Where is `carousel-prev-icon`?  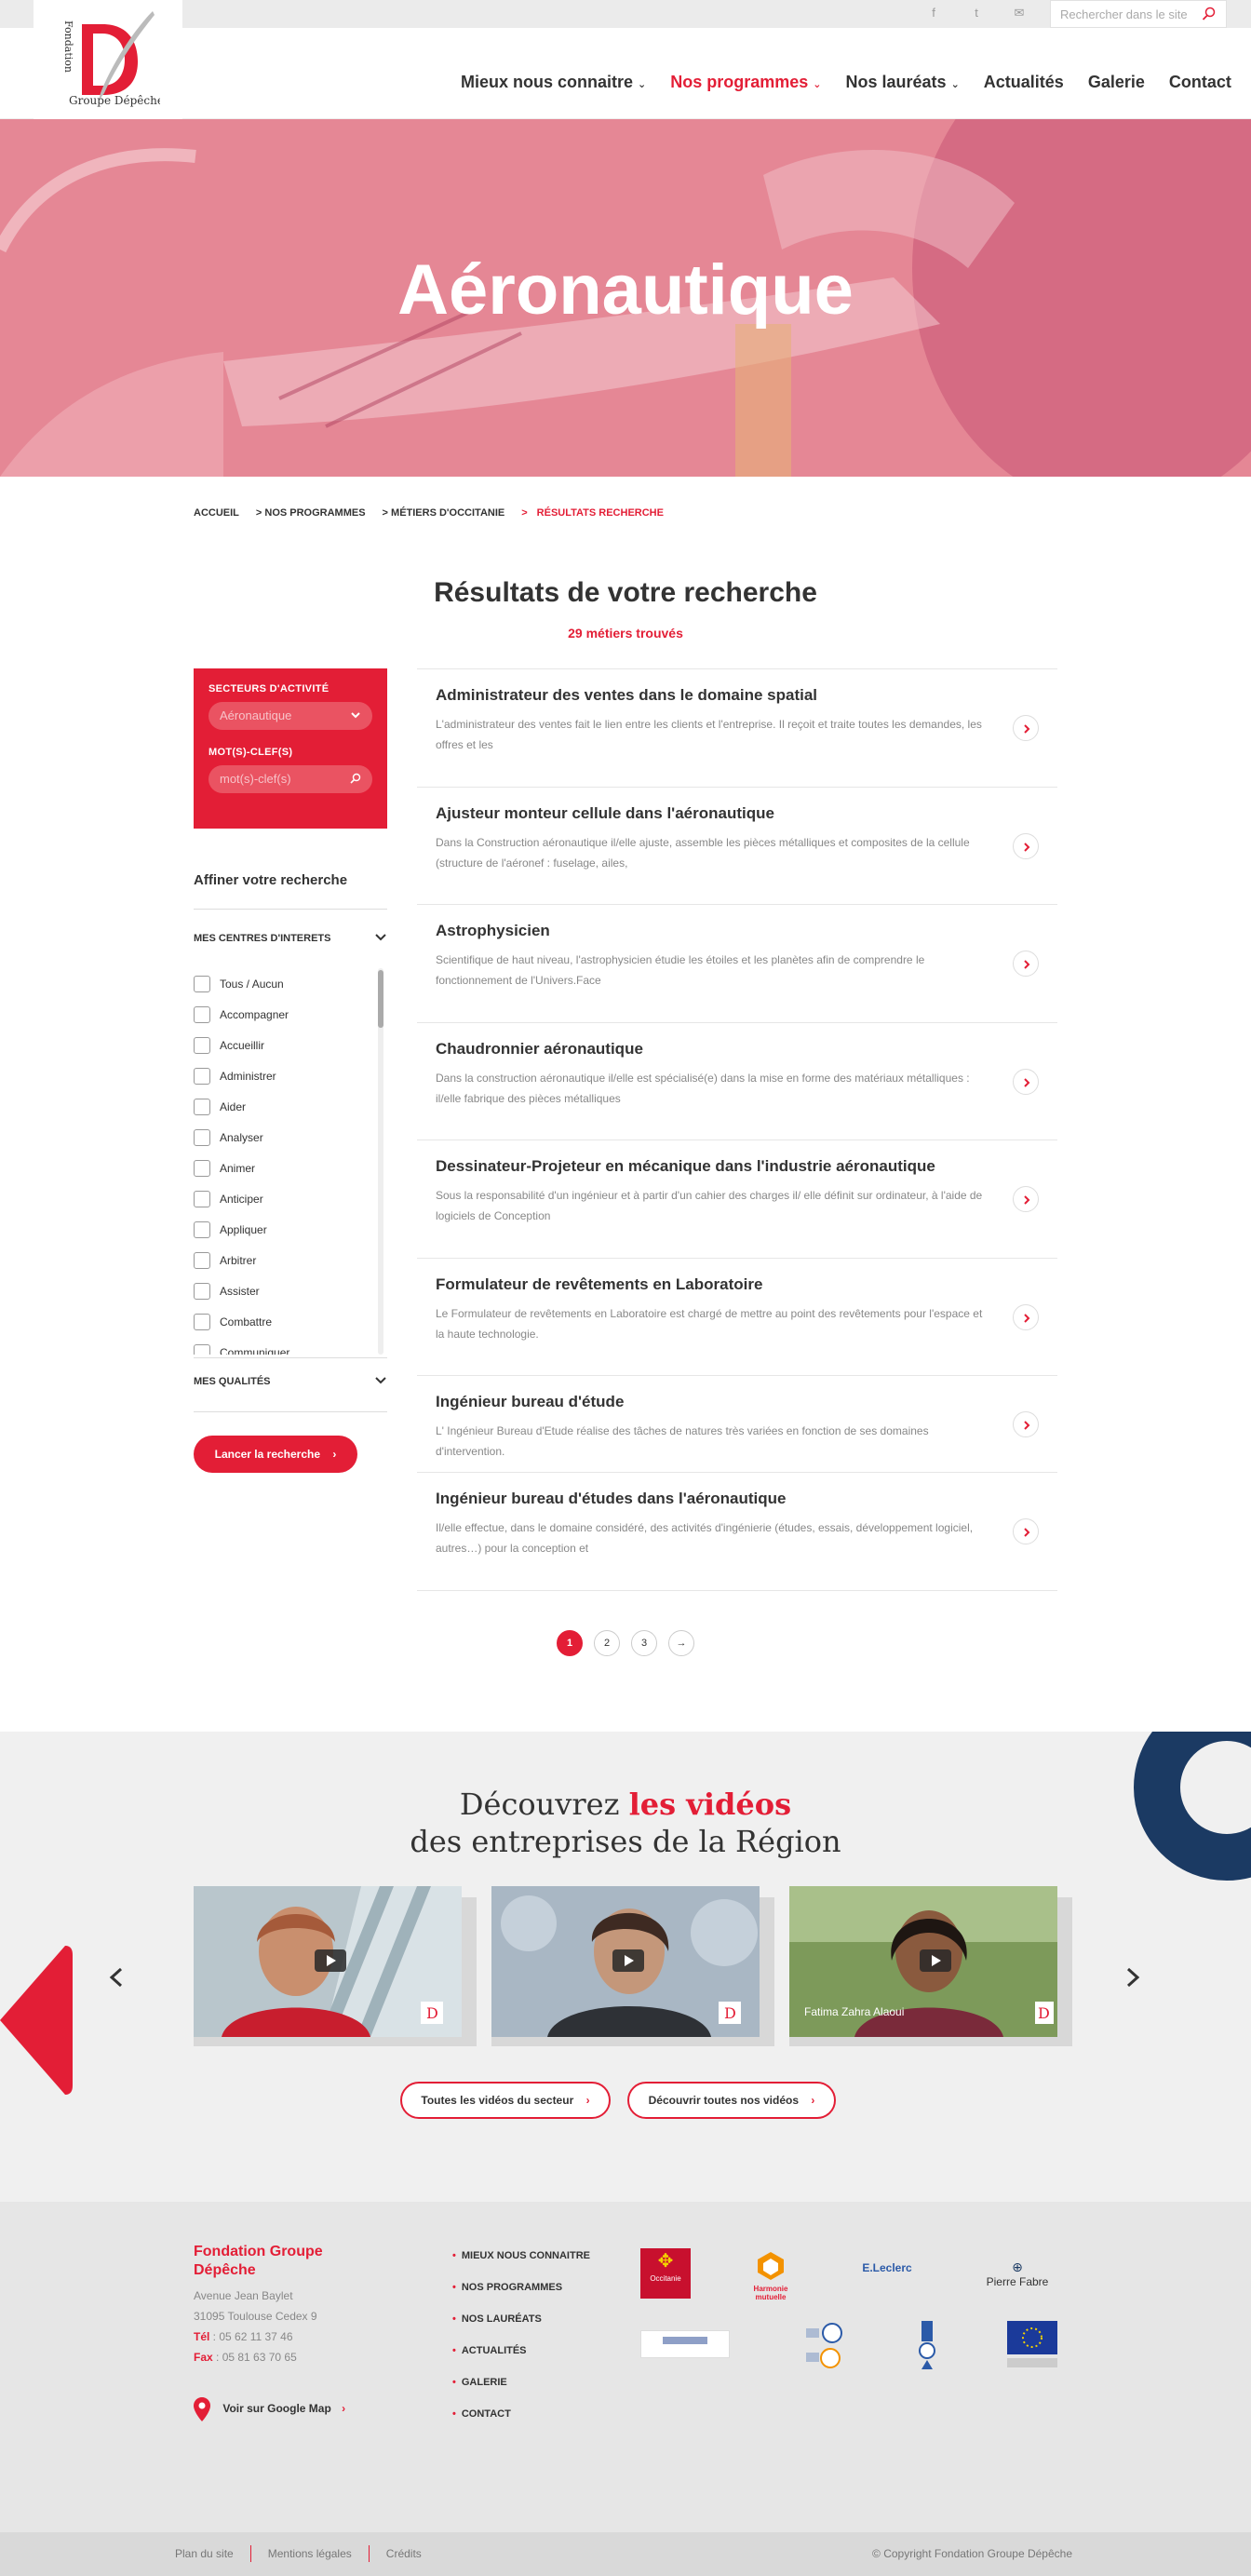
carousel-prev-icon is located at coordinates (117, 1977).